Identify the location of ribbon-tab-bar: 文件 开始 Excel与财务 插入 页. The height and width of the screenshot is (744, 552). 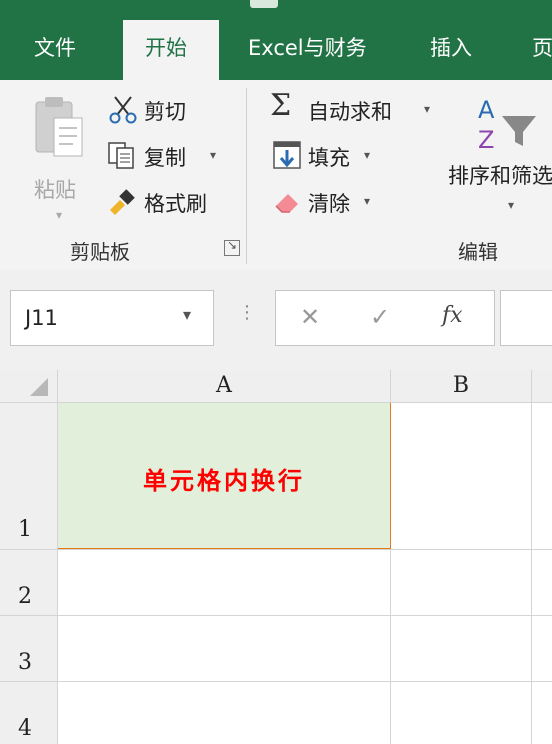
(276, 40).